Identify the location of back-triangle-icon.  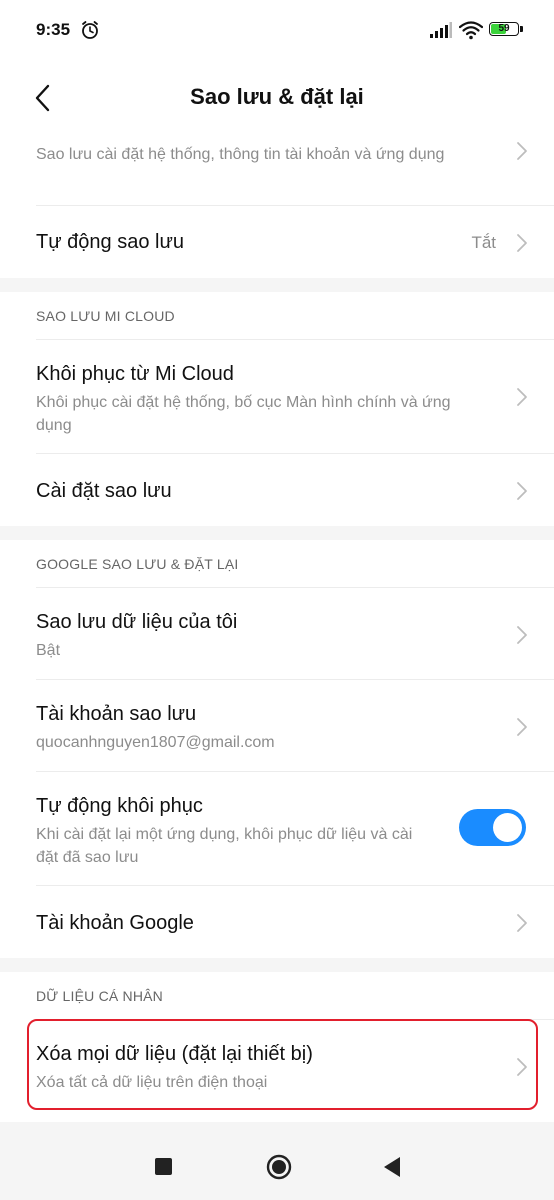
(392, 1167).